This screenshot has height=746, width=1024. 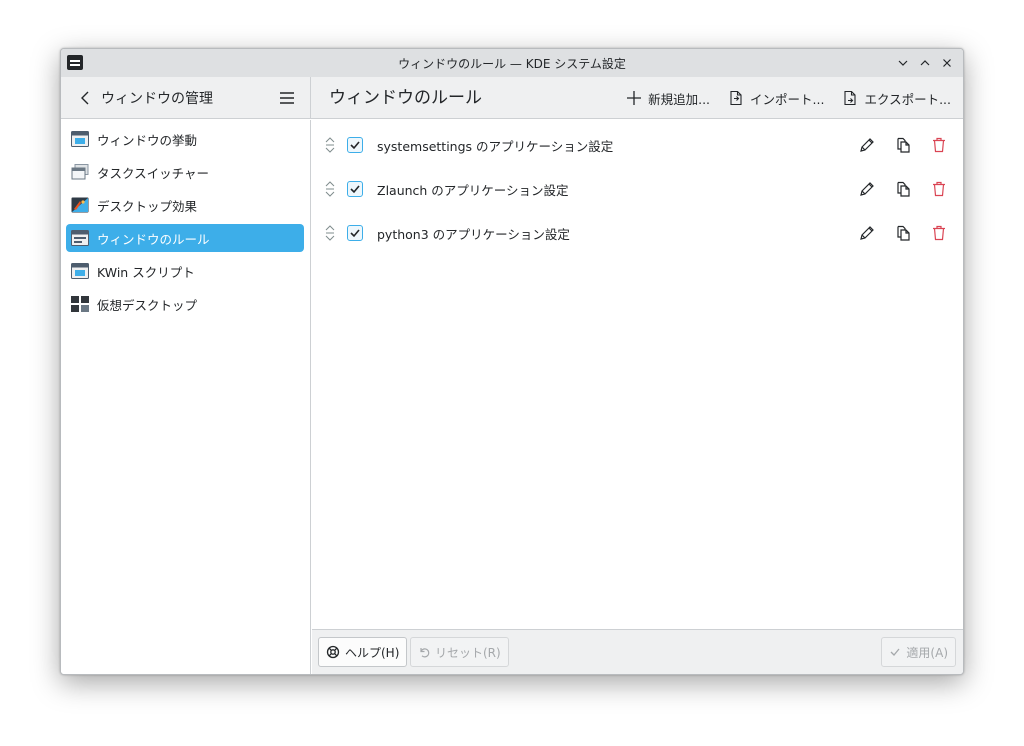 What do you see at coordinates (153, 173) in the screenshot?
I see `sidebar-item-label: タスクスイッチャー` at bounding box center [153, 173].